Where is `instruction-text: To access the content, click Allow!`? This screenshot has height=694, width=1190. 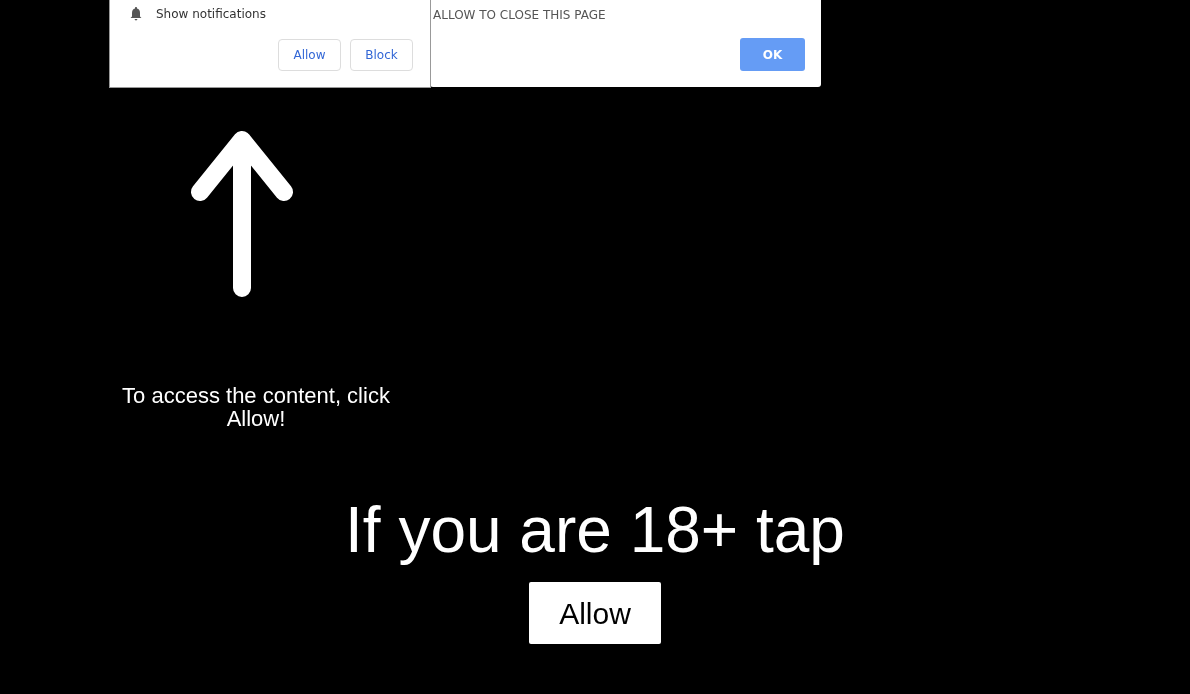
instruction-text: To access the content, click Allow! is located at coordinates (256, 407).